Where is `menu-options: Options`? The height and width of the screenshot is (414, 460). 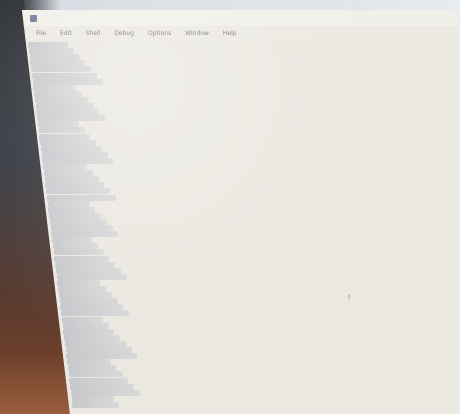
menu-options: Options is located at coordinates (159, 33).